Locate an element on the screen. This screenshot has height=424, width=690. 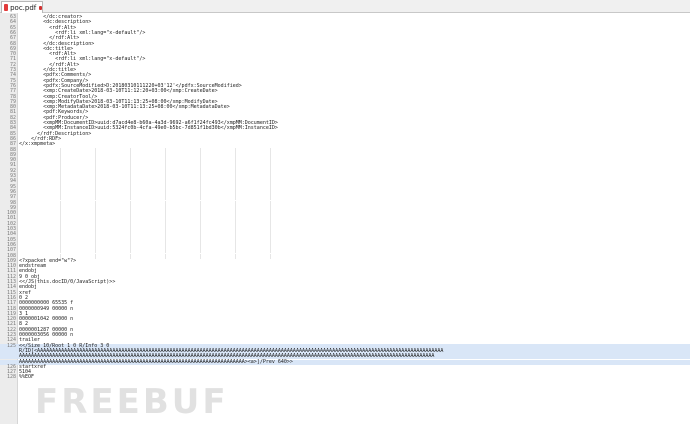
code-line: 128 %%EOF is located at coordinates (345, 377).